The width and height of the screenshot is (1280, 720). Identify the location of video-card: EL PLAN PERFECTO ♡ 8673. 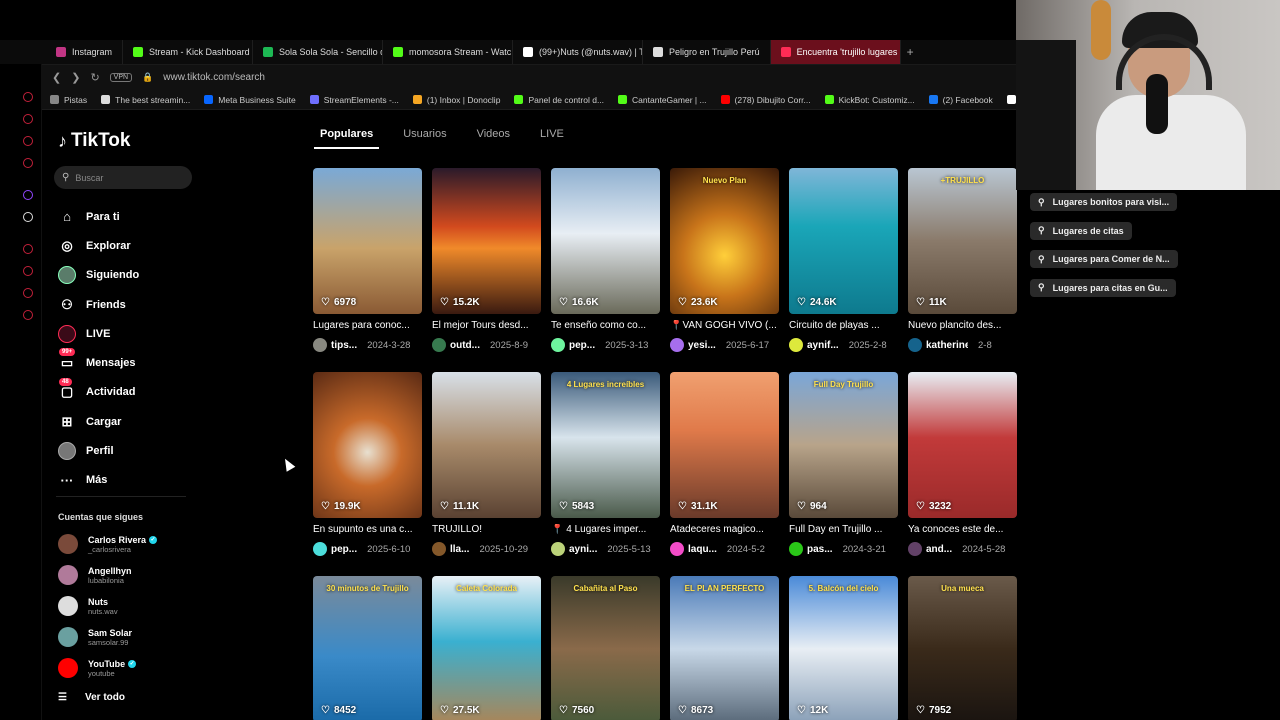
(724, 648).